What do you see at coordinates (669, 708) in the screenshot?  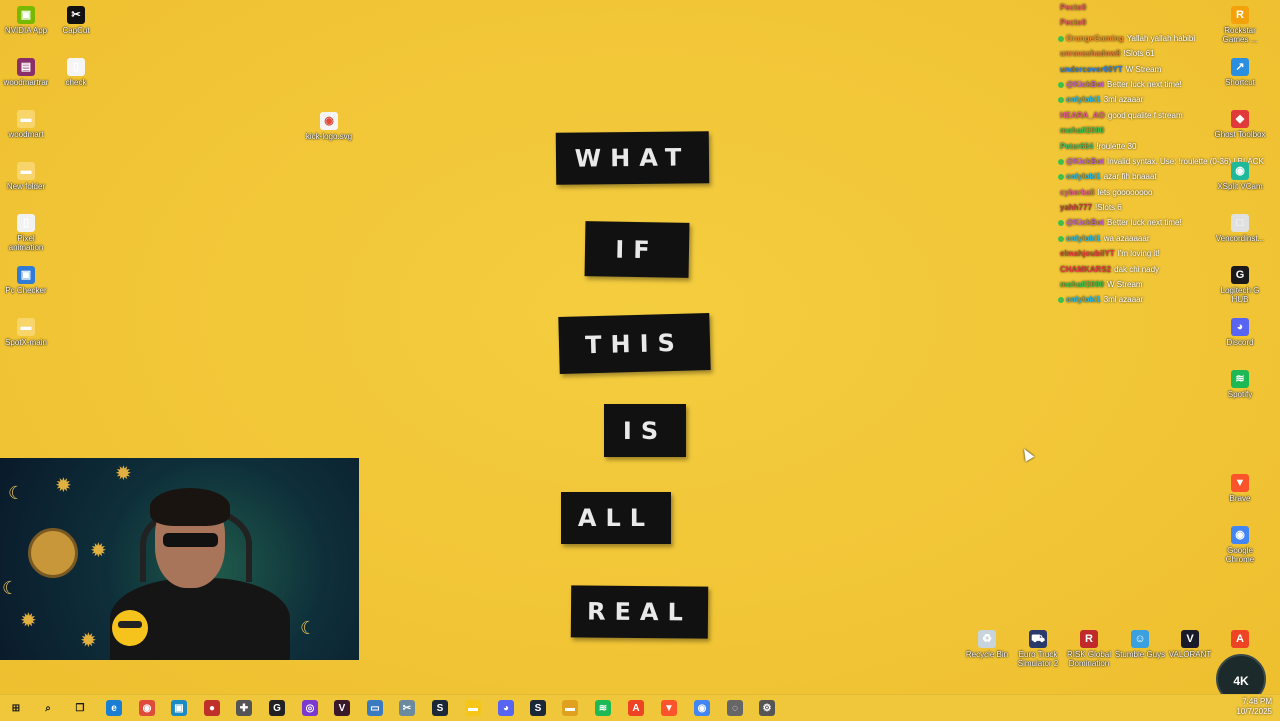 I see `taskbar-brave-icon: ▼` at bounding box center [669, 708].